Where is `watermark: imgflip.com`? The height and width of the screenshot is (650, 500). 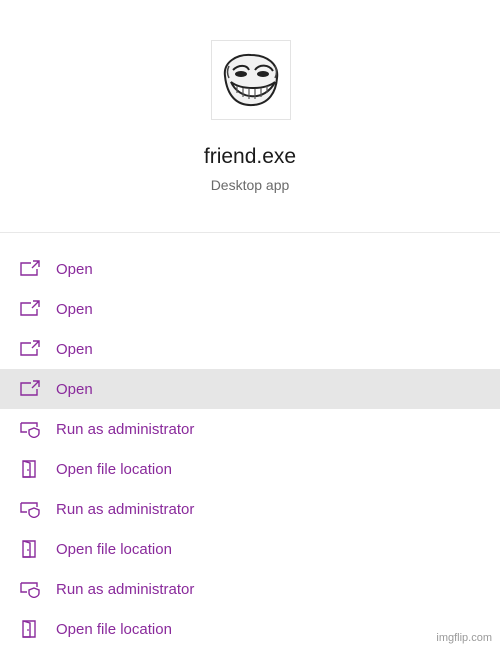
watermark: imgflip.com is located at coordinates (464, 638).